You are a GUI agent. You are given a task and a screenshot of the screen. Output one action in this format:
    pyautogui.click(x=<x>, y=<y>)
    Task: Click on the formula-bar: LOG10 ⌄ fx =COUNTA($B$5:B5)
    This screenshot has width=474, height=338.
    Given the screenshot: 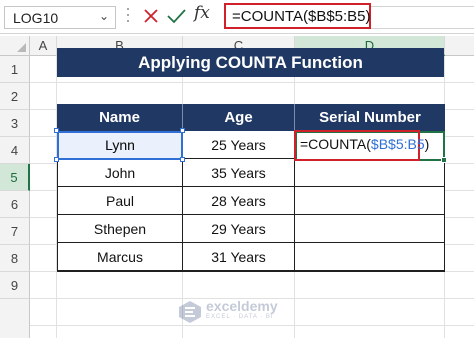 What is the action you would take?
    pyautogui.click(x=237, y=17)
    